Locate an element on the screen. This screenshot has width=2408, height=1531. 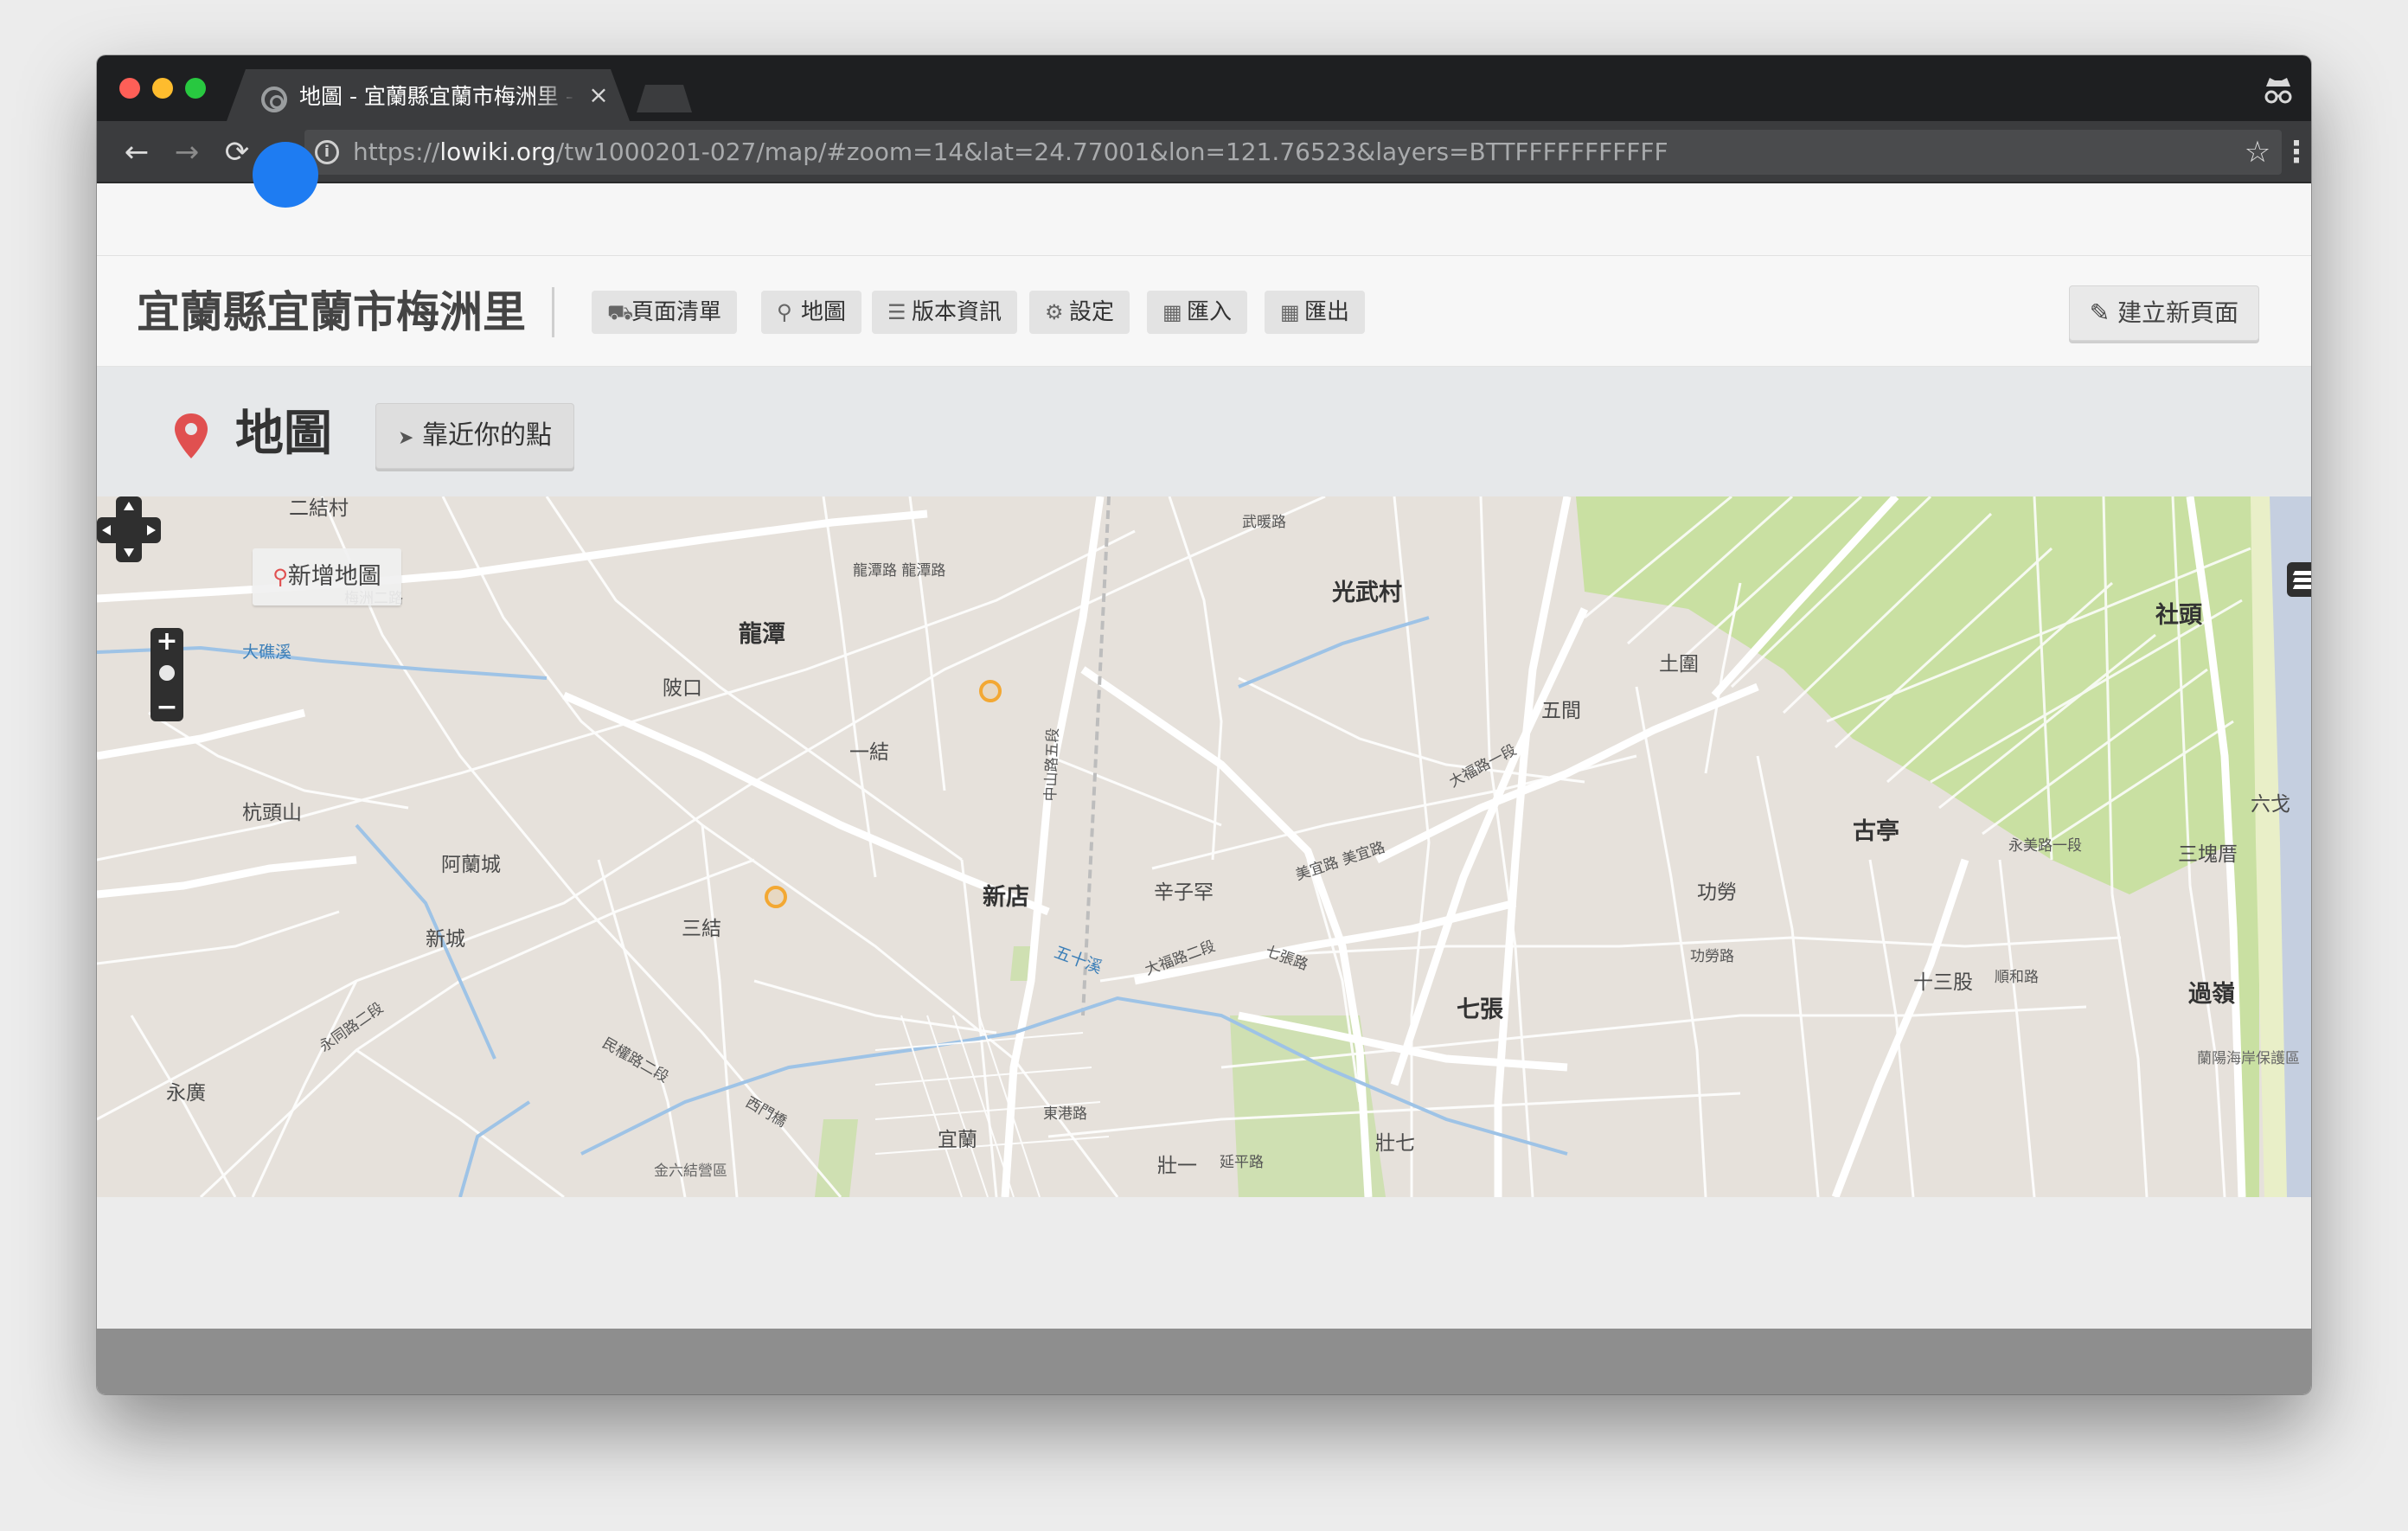
incognito-icon is located at coordinates (2278, 91).